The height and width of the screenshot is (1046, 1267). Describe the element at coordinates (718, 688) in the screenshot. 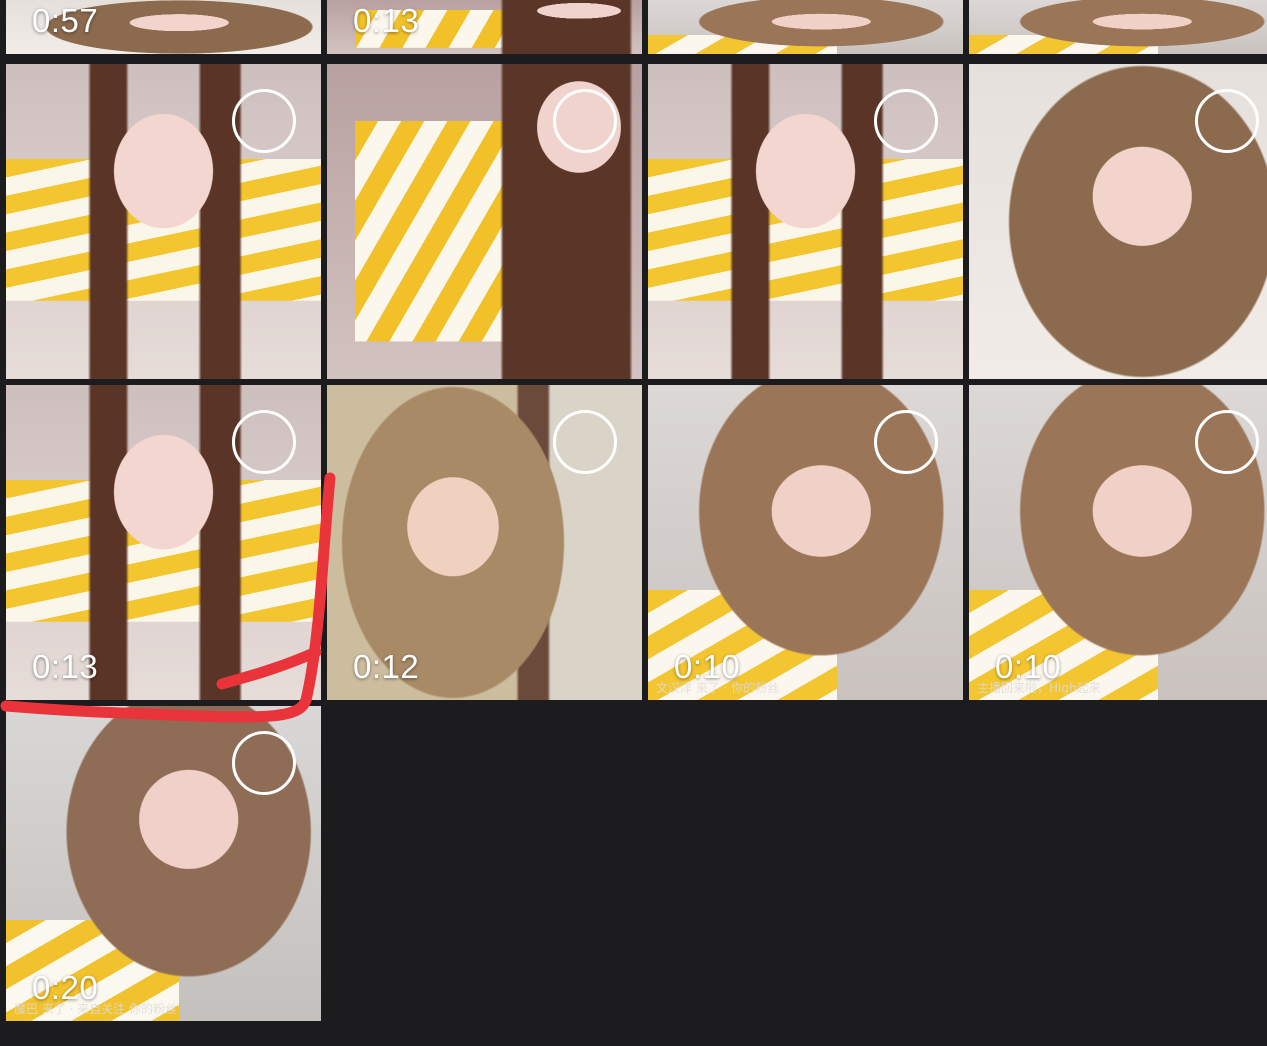

I see `stream-chat-overlay: 文汉洋 来了 · 你的粉丝` at that location.